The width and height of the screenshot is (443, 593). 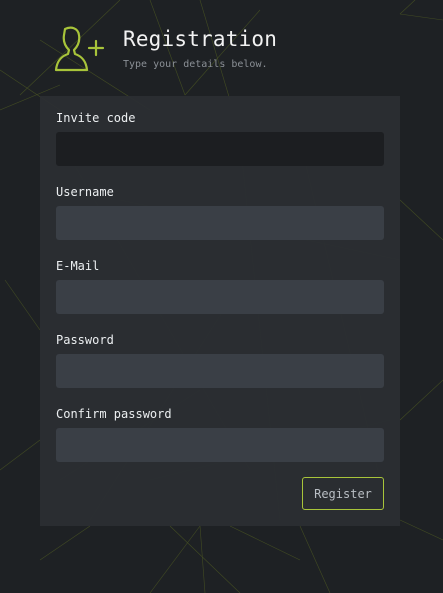 I want to click on page-subtitle: Type your details below., so click(x=195, y=64).